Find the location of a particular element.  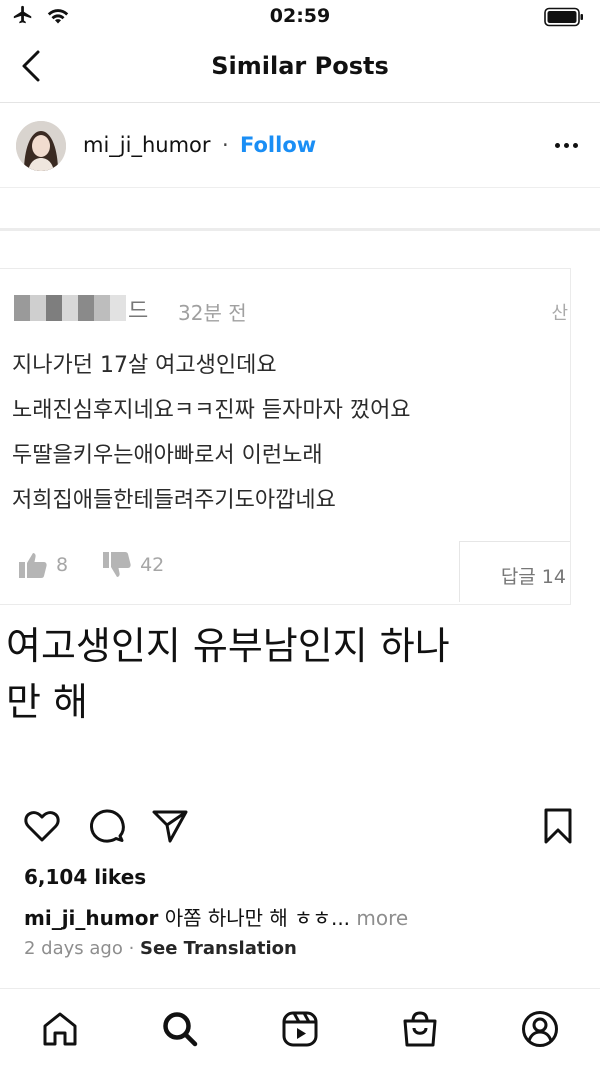

dislike-count: 42 is located at coordinates (152, 565).